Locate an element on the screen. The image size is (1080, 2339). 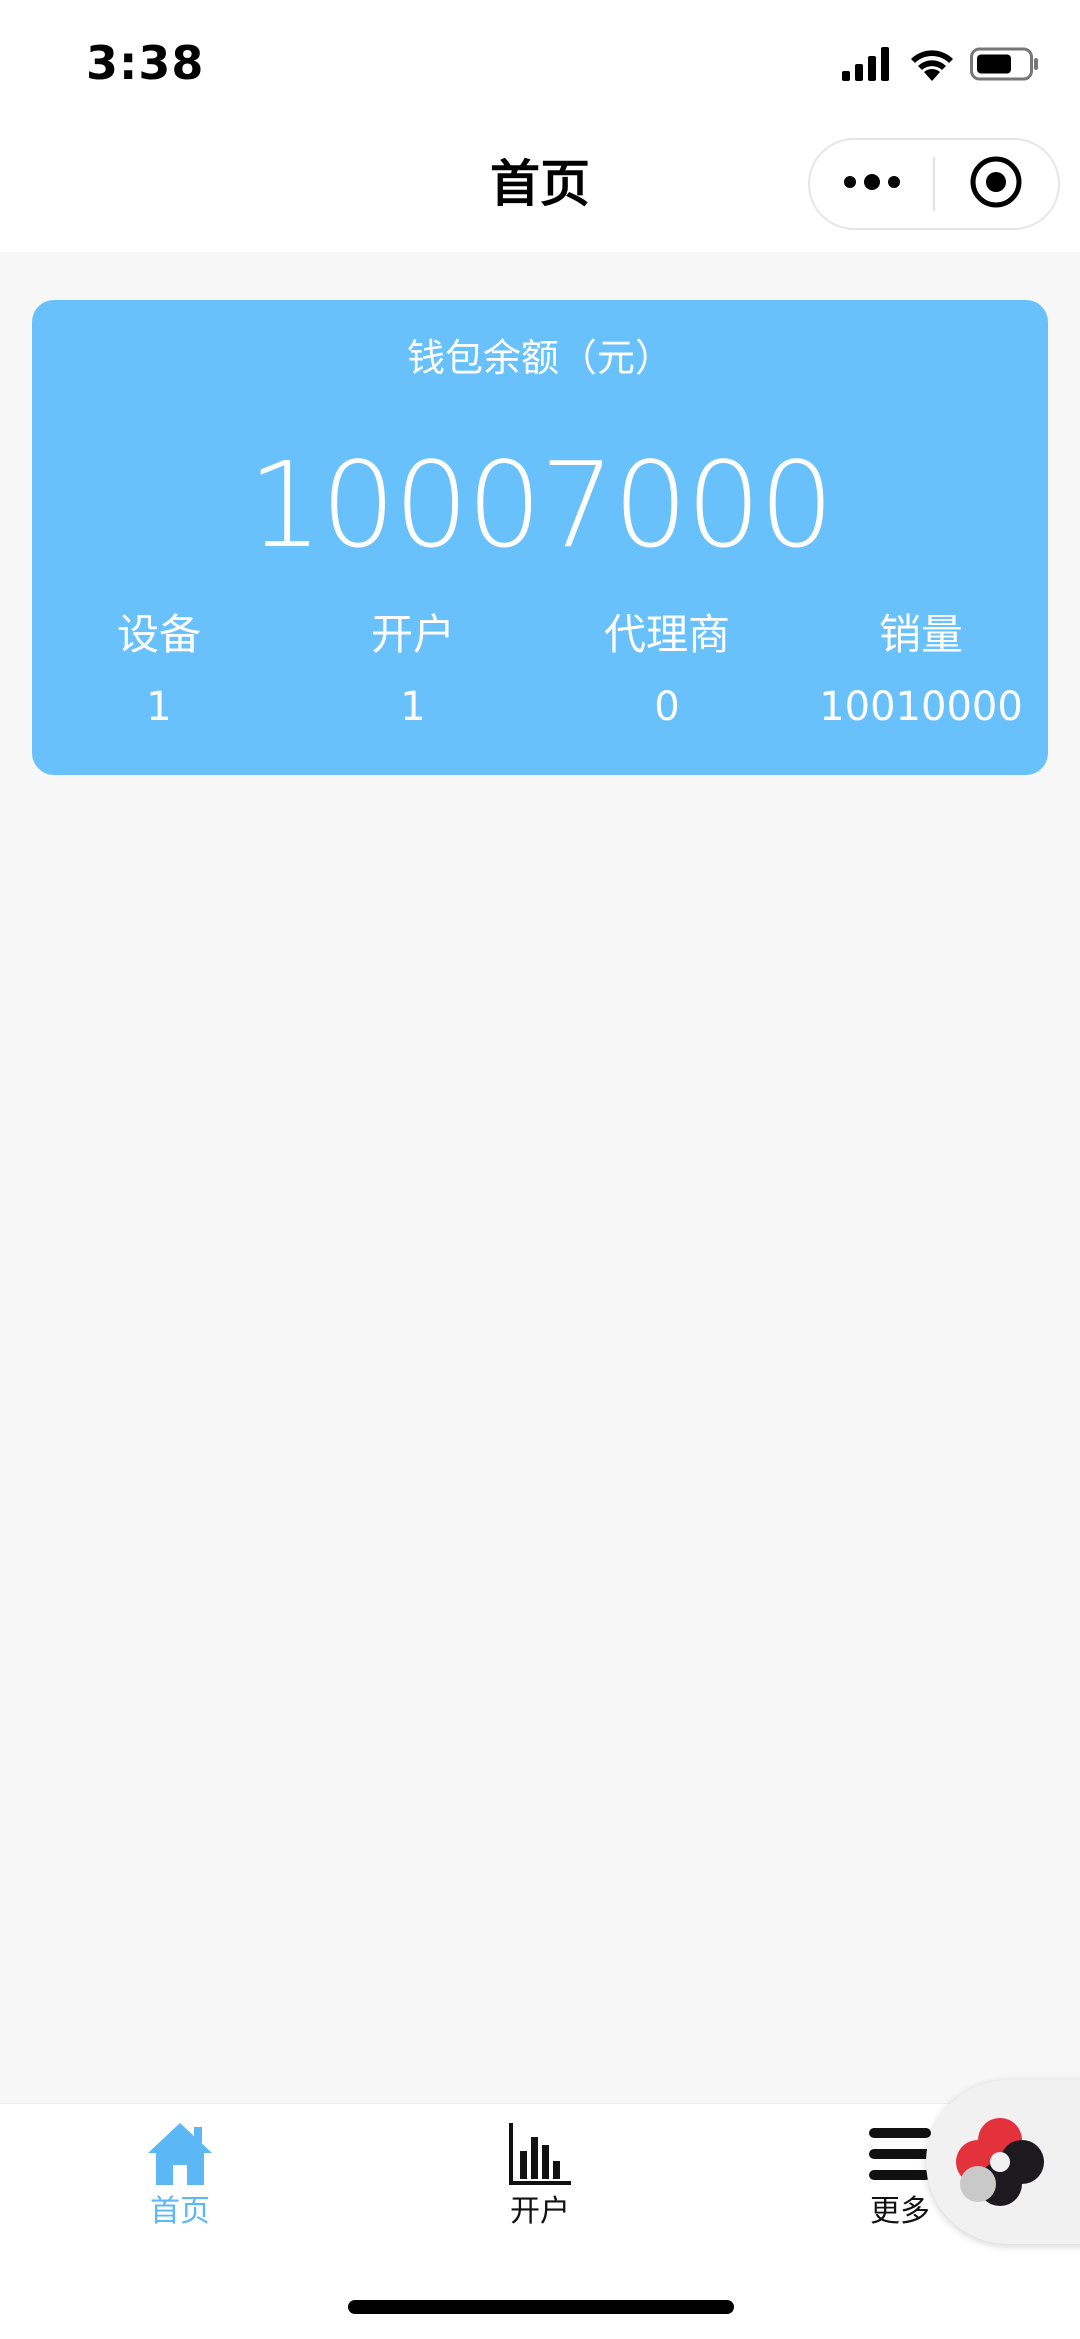
tab-label: 首页 is located at coordinates (180, 2211).